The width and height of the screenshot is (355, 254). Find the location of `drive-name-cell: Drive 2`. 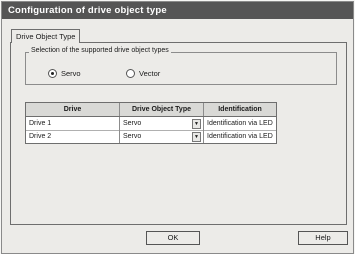

drive-name-cell: Drive 2 is located at coordinates (73, 136).